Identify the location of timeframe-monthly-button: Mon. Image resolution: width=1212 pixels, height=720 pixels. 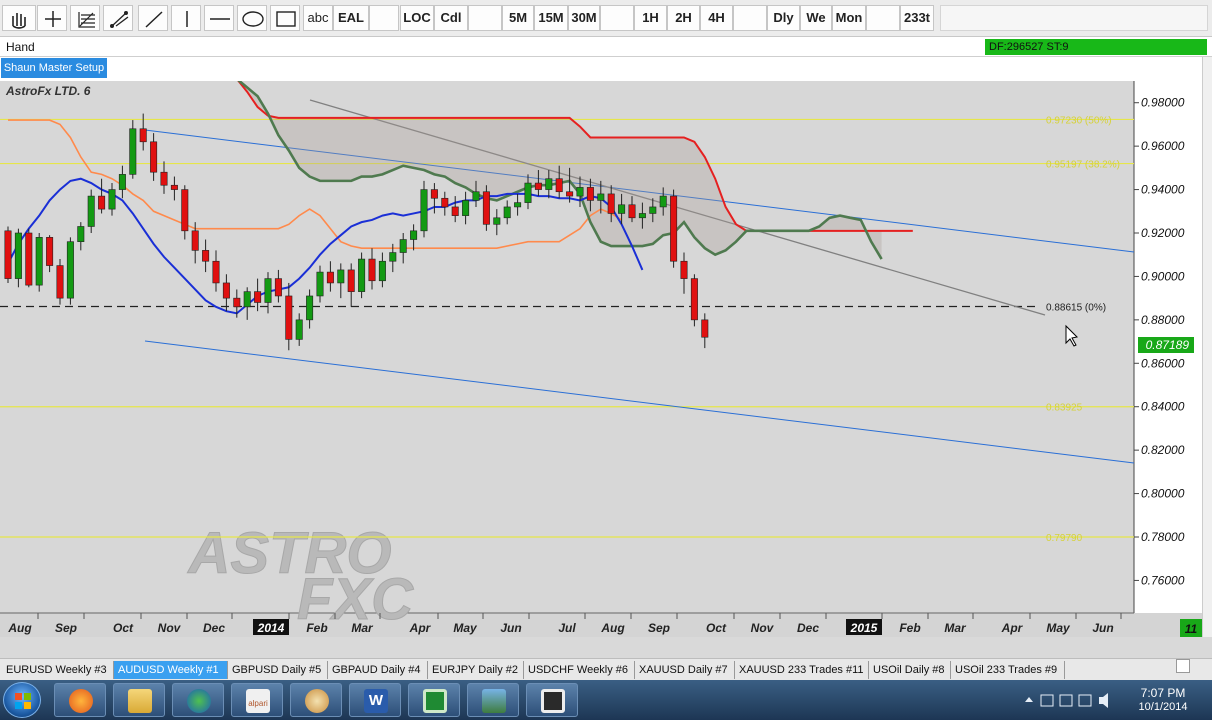
(849, 18).